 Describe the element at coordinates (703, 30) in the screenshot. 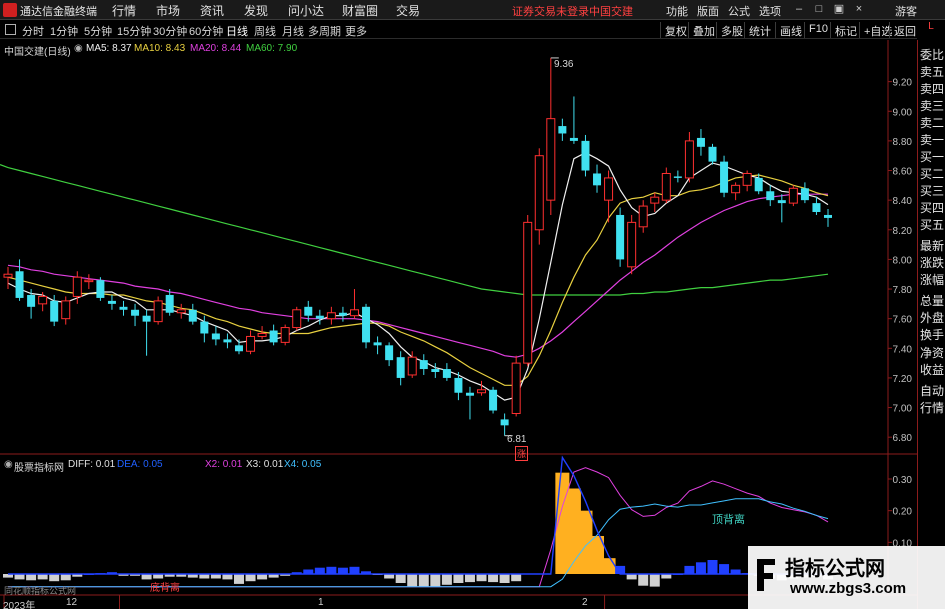

I see `overlay-button: 叠加` at that location.